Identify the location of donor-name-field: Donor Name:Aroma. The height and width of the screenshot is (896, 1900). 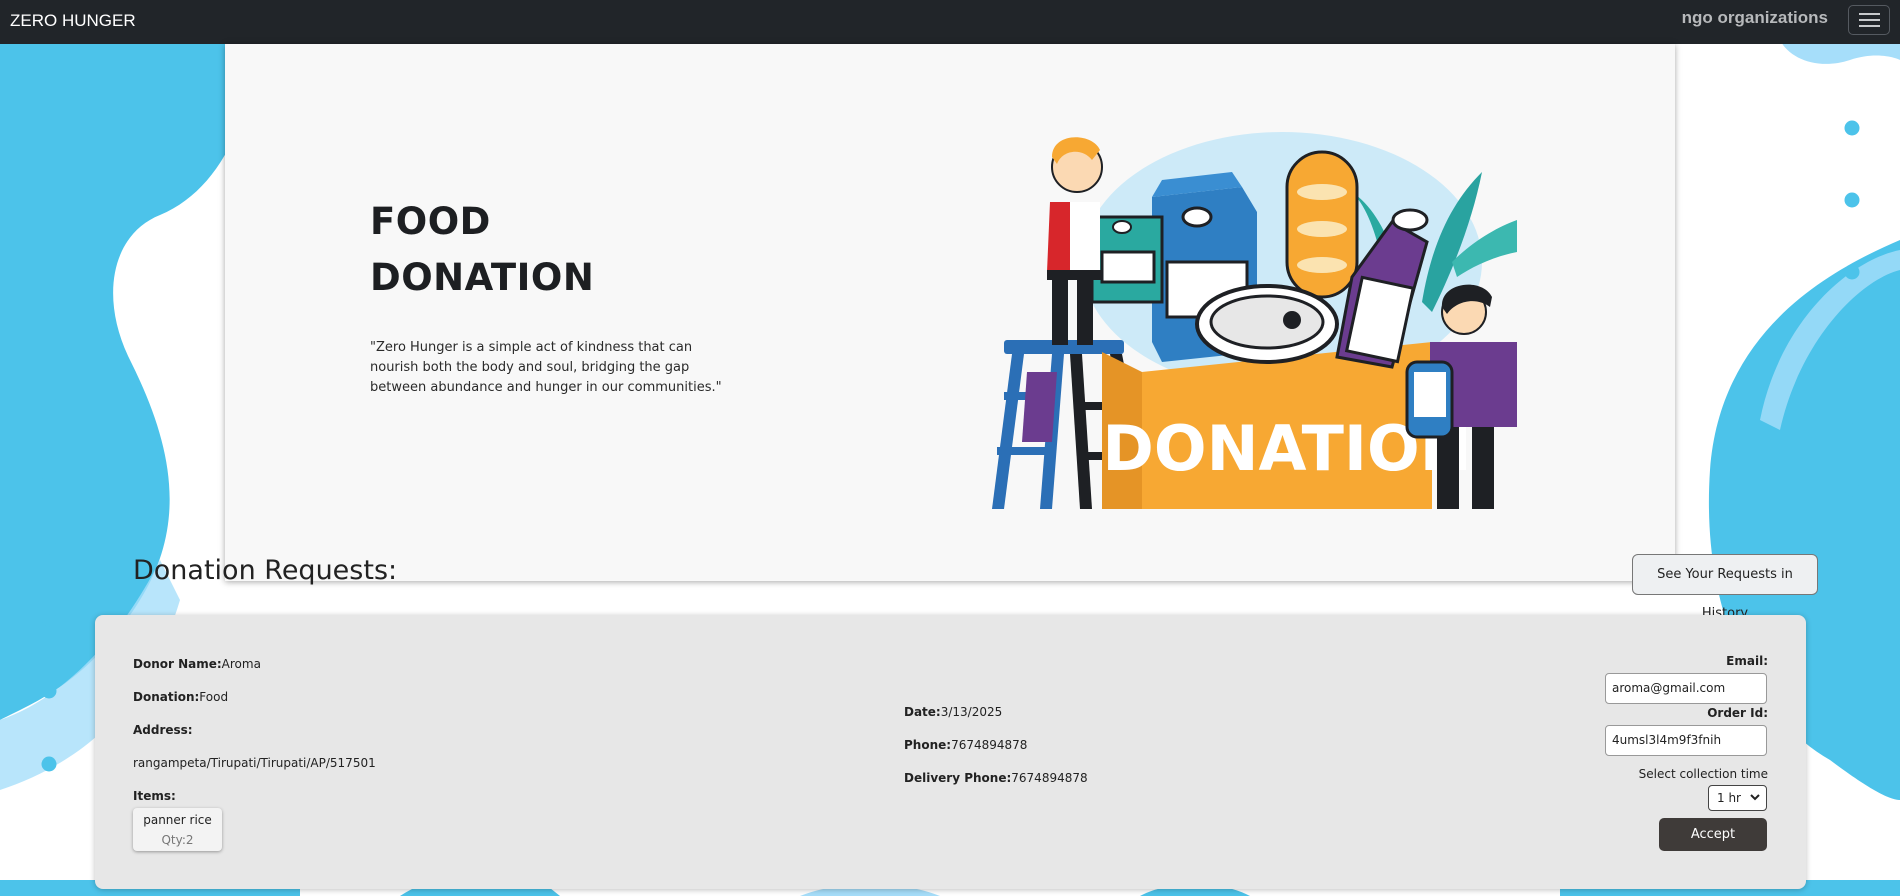
(197, 664).